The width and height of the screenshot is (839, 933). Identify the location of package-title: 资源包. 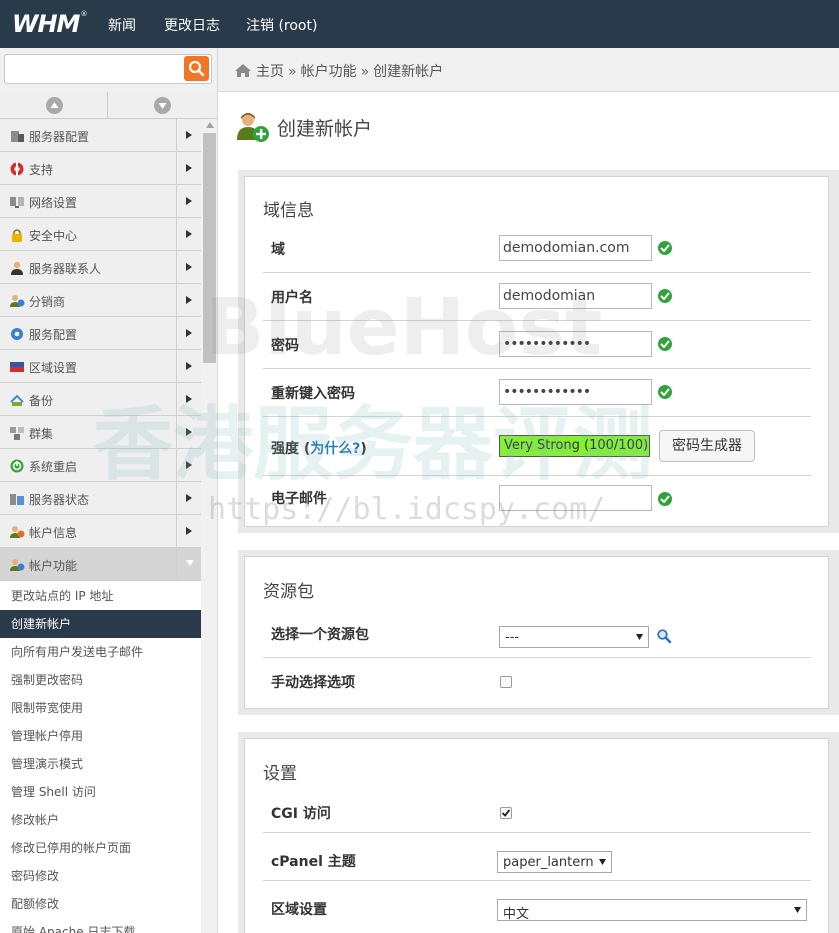
(288, 592).